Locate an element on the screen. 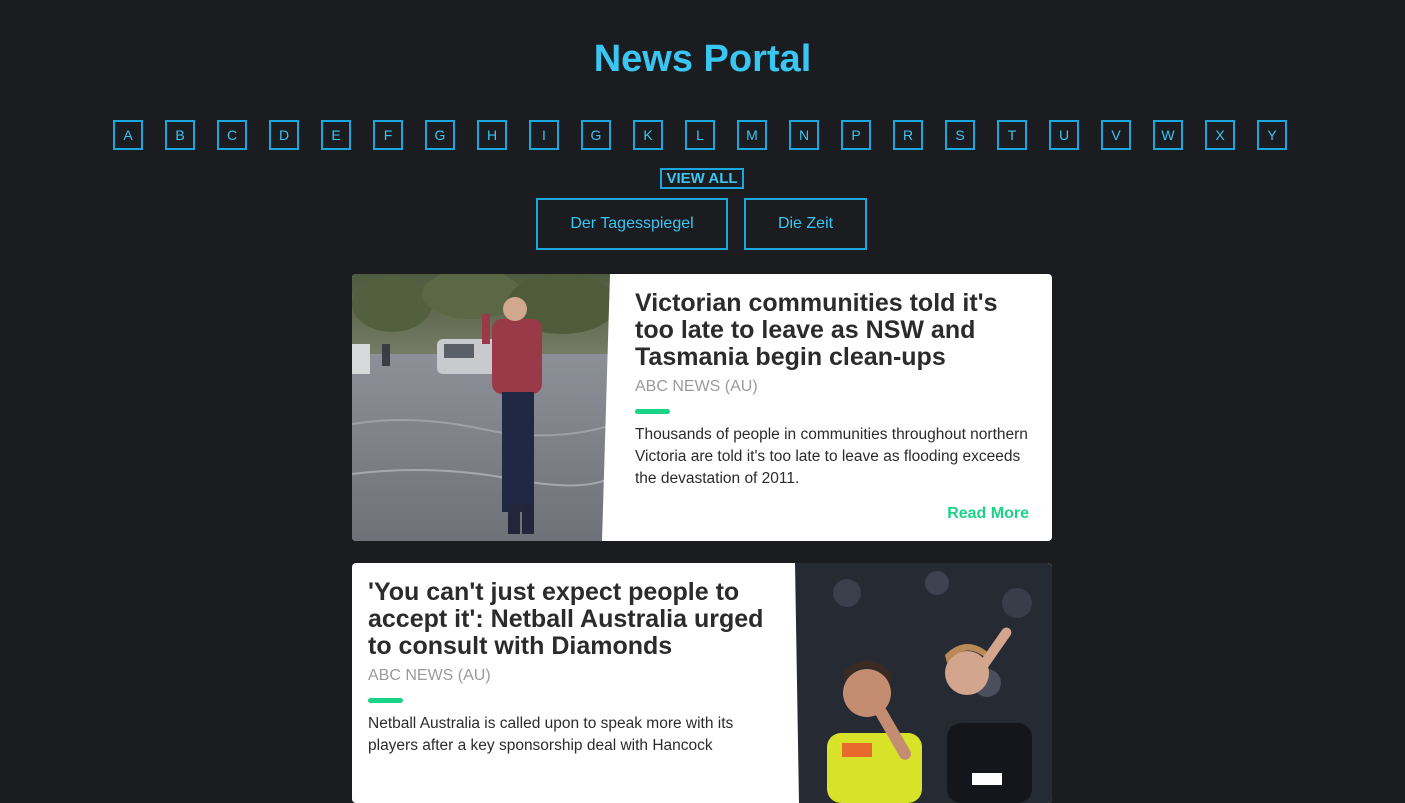 The width and height of the screenshot is (1405, 803). source-button-tagesspiegel: Der Tagesspiegel is located at coordinates (632, 224).